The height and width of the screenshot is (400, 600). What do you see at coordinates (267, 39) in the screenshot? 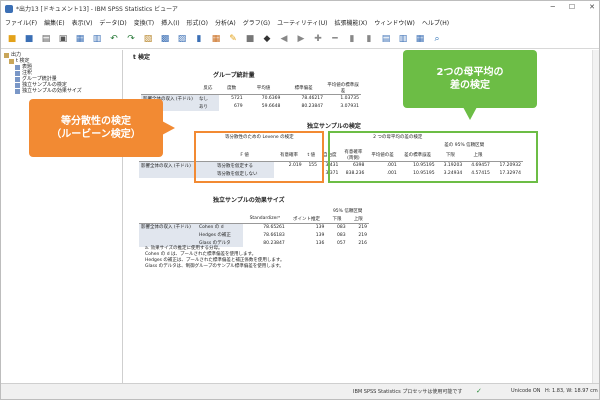
I see `select-output-icon: ◆` at bounding box center [267, 39].